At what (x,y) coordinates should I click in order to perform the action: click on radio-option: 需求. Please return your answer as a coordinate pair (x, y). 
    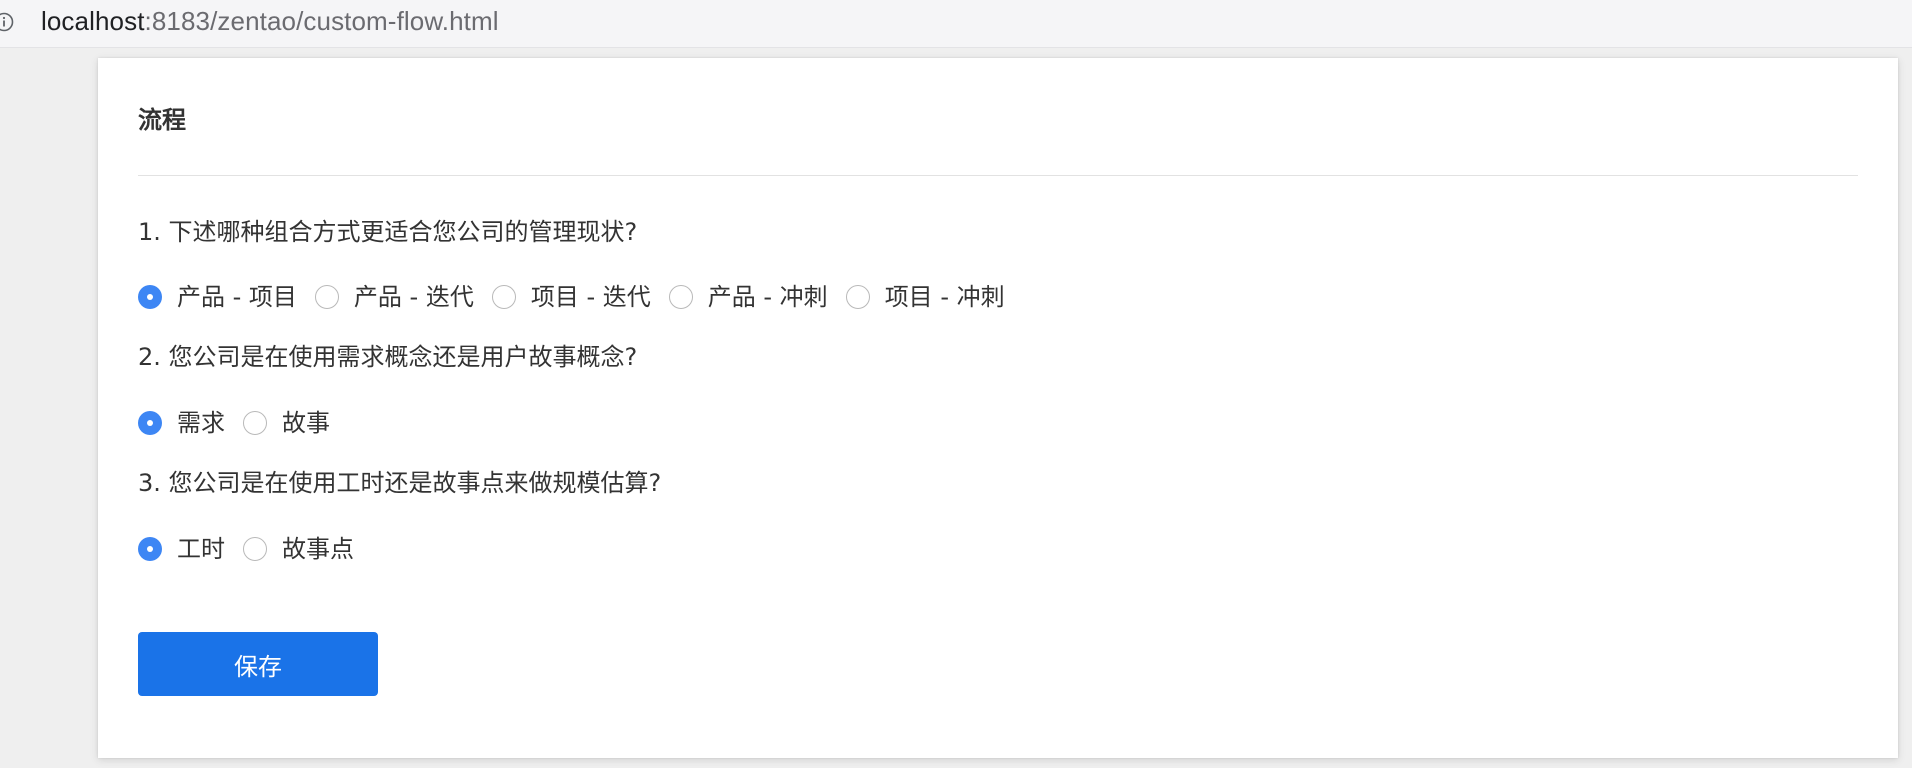
    Looking at the image, I should click on (181, 423).